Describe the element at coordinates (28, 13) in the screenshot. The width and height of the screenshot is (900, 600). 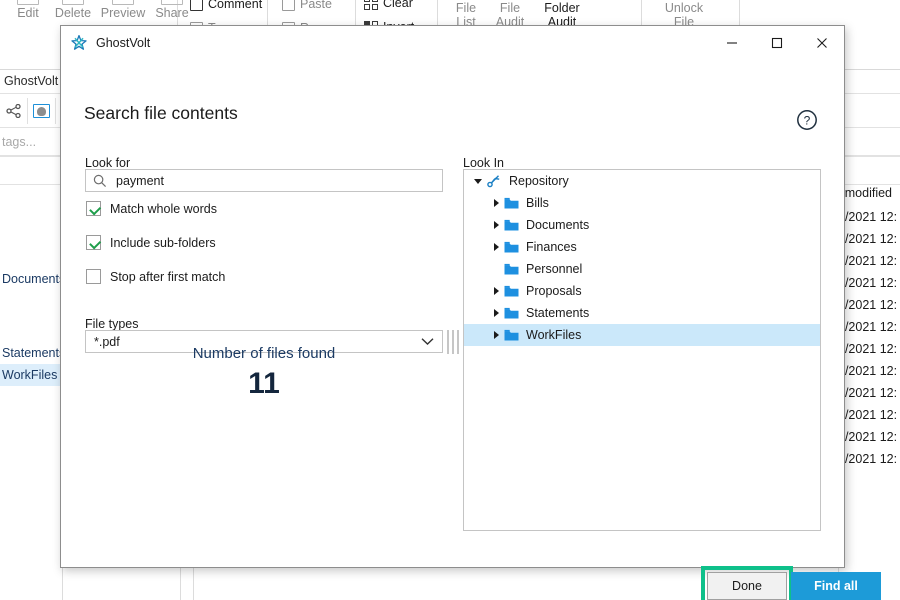
I see `ribbon-label-edit: Edit` at that location.